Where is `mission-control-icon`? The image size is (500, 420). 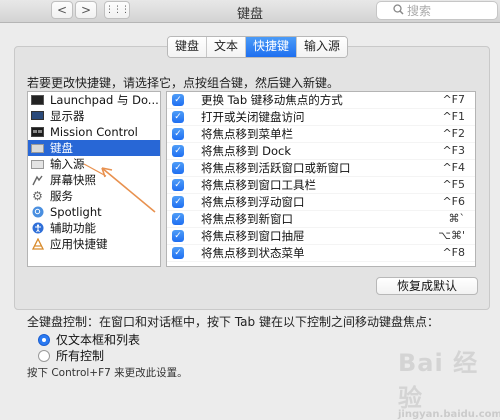
mission-control-icon is located at coordinates (37, 132).